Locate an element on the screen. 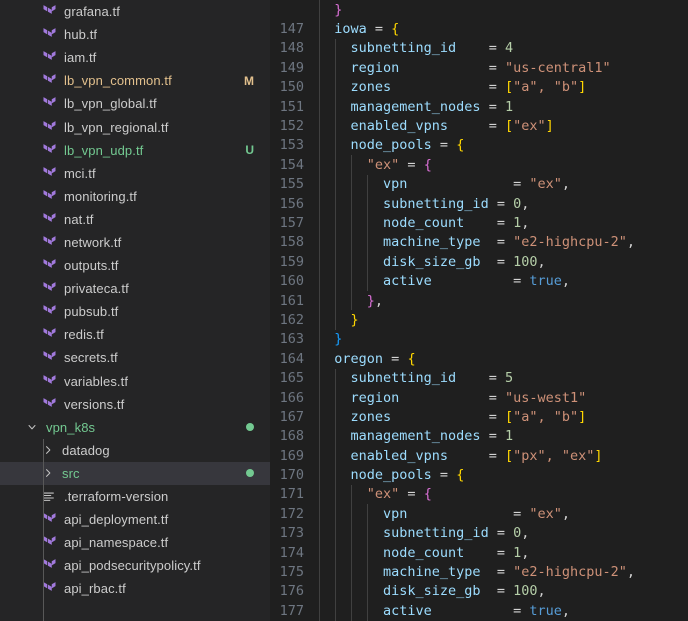 This screenshot has height=621, width=688. code-token: "e2-highcpu-2" is located at coordinates (570, 572).